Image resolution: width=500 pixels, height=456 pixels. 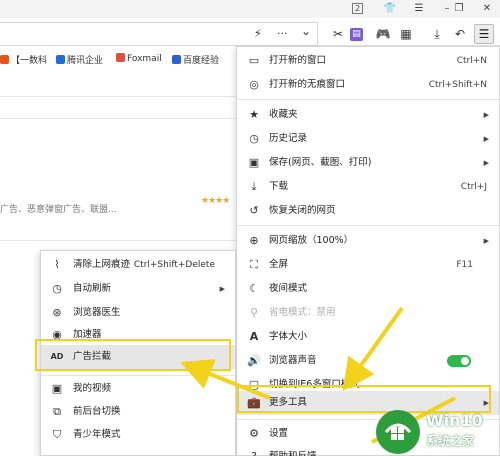 What do you see at coordinates (390, 9) in the screenshot?
I see `shirt-icon: 👕` at bounding box center [390, 9].